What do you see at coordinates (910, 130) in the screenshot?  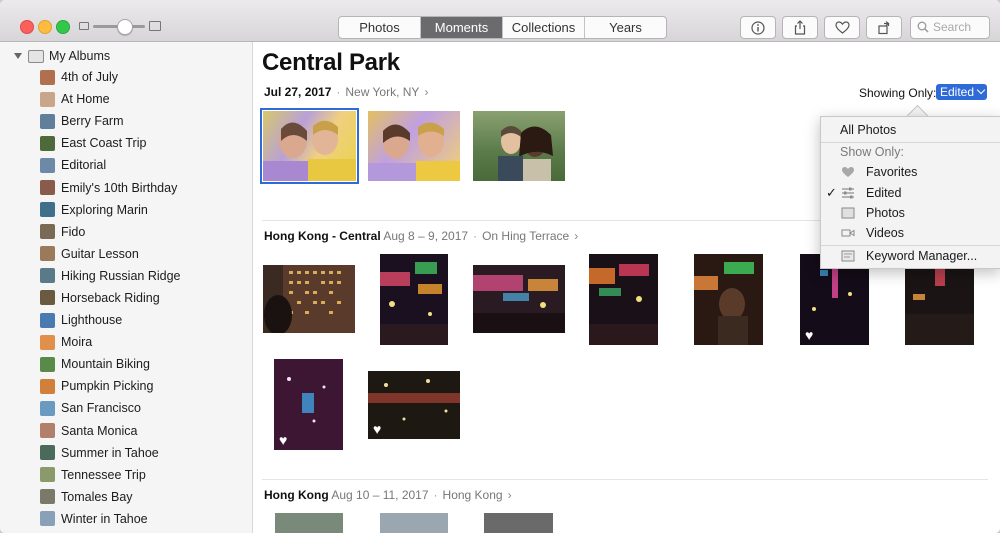 I see `menu-item-all-photos: All Photos` at bounding box center [910, 130].